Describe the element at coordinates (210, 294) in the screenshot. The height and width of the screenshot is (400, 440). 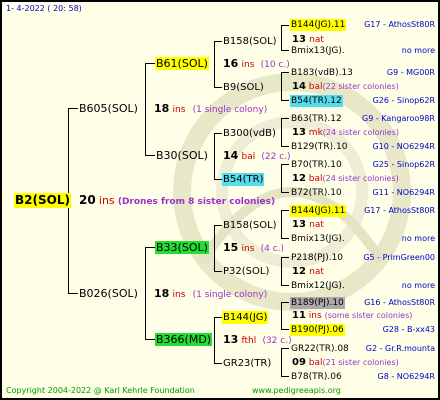
I see `gen1-lower-info: 18 ins (1 single colony)` at that location.